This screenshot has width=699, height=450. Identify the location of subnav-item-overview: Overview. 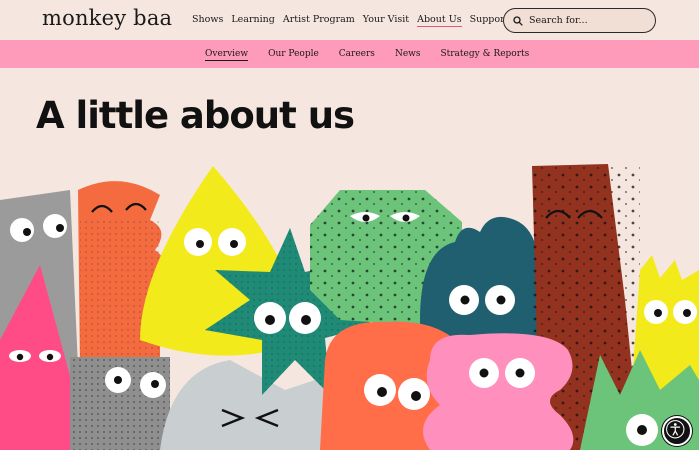
(227, 55).